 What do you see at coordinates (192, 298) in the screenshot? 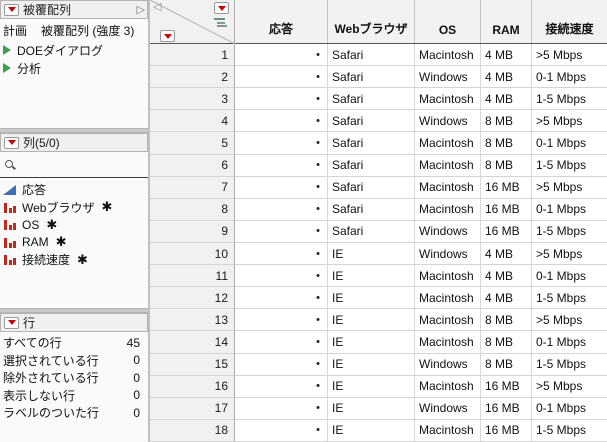
I see `row-number-cell: 12` at bounding box center [192, 298].